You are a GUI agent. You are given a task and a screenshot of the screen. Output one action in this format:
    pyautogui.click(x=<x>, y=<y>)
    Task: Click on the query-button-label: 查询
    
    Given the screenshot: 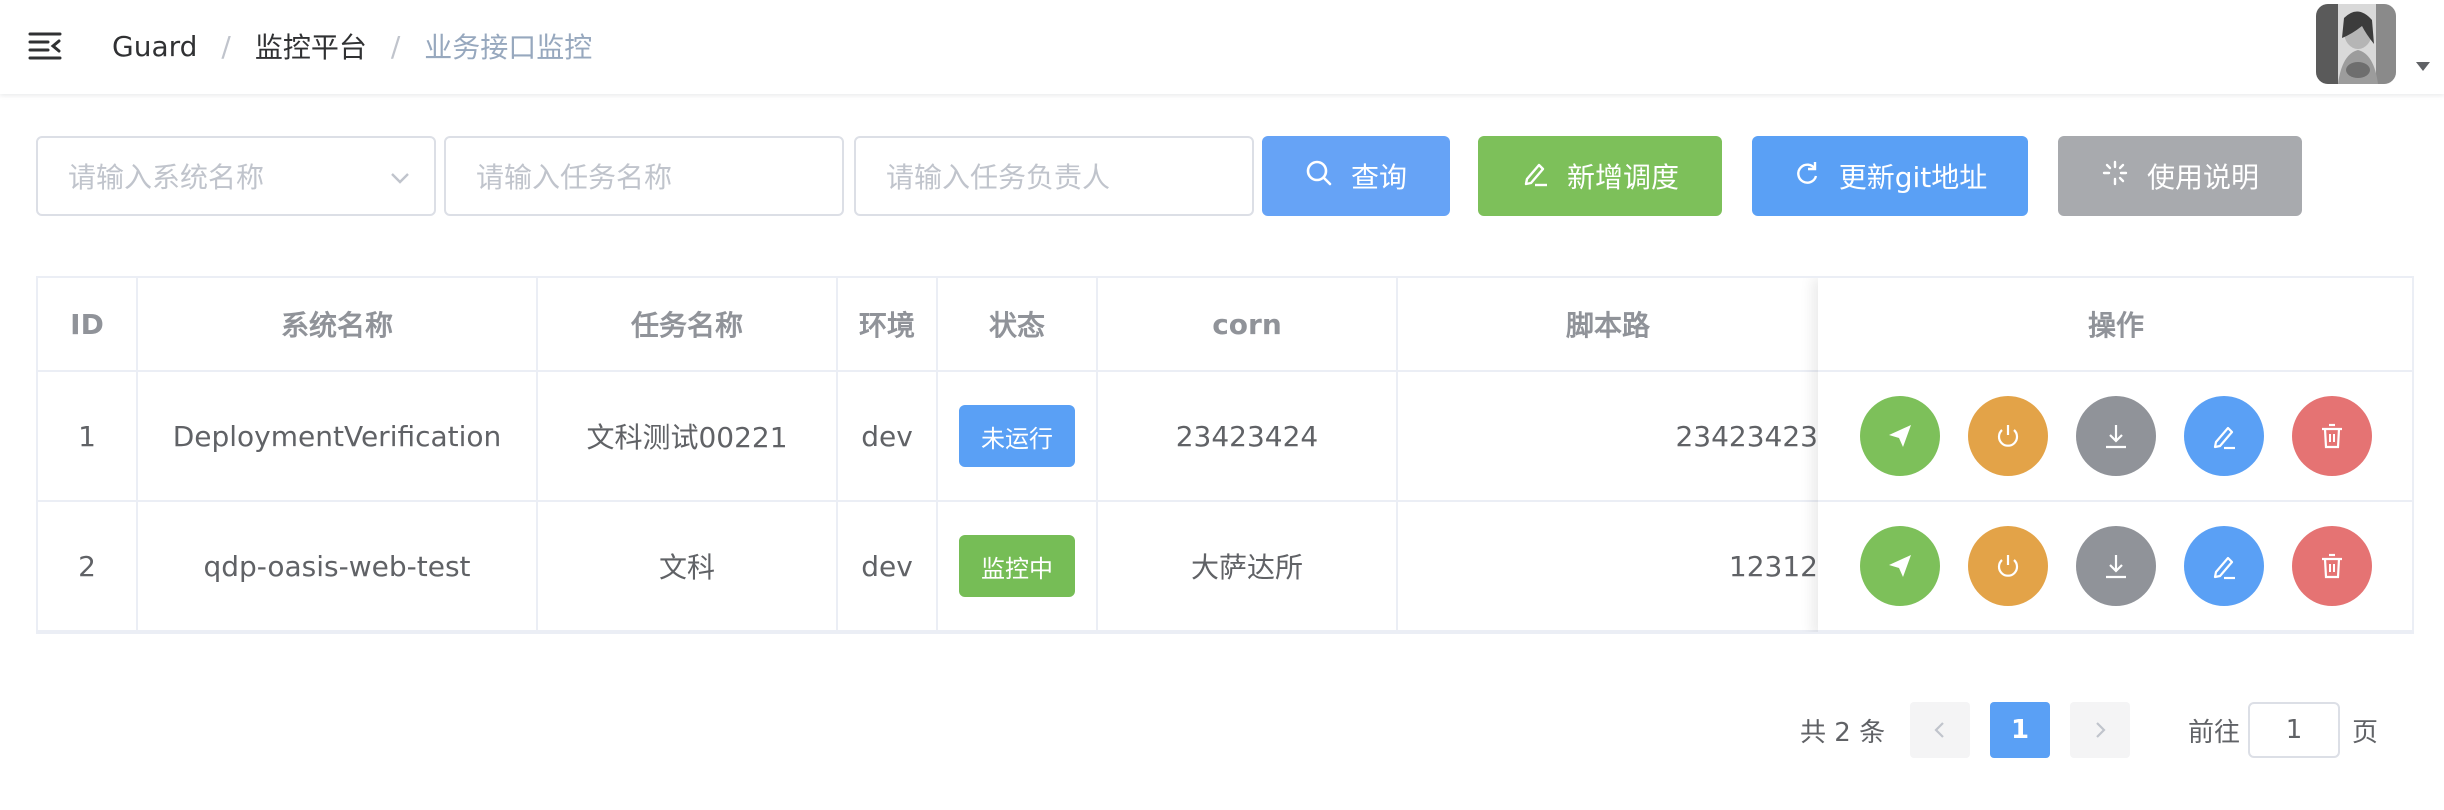 What is the action you would take?
    pyautogui.click(x=1378, y=177)
    